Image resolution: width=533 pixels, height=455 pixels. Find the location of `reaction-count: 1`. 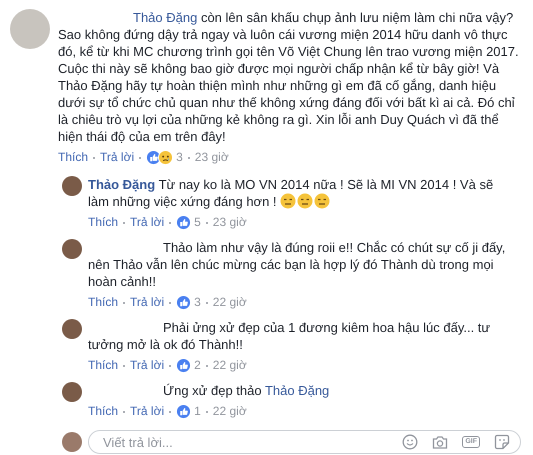

reaction-count: 1 is located at coordinates (197, 411).